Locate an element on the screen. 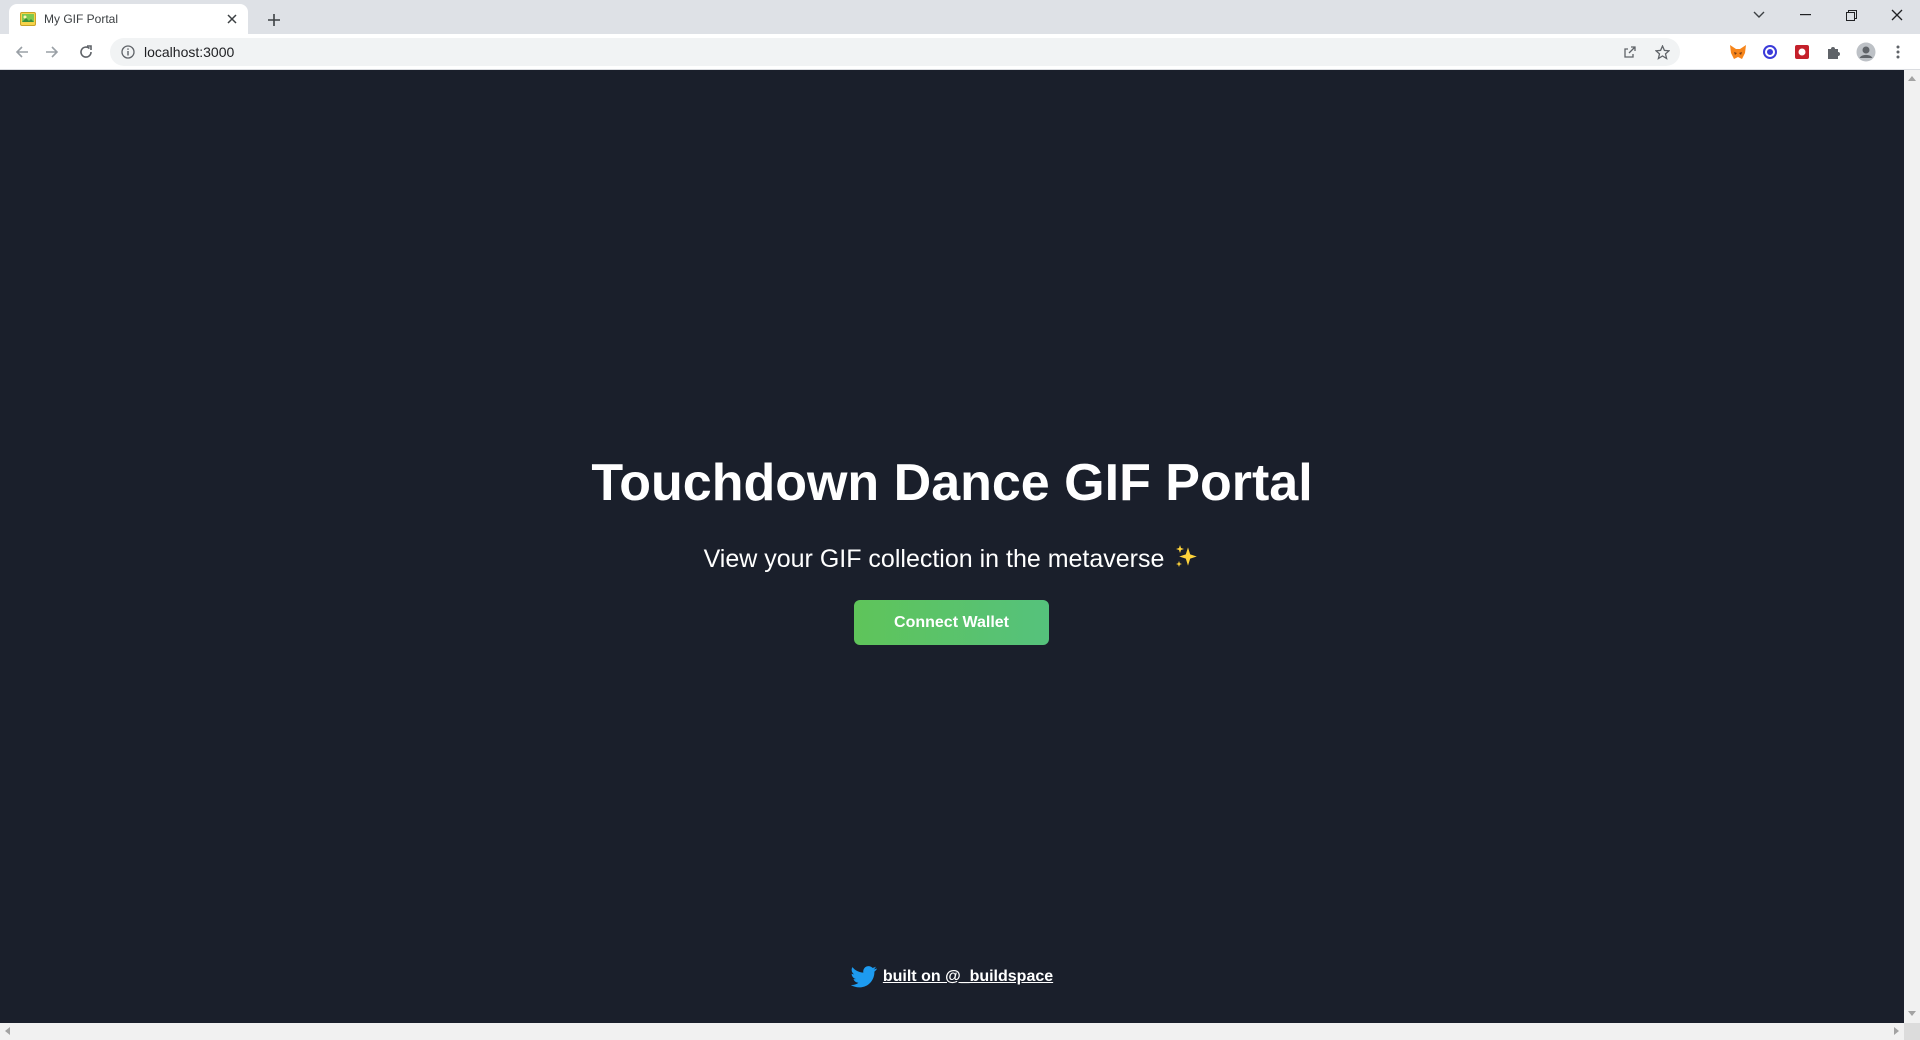 The height and width of the screenshot is (1040, 1920). share-icon is located at coordinates (1630, 52).